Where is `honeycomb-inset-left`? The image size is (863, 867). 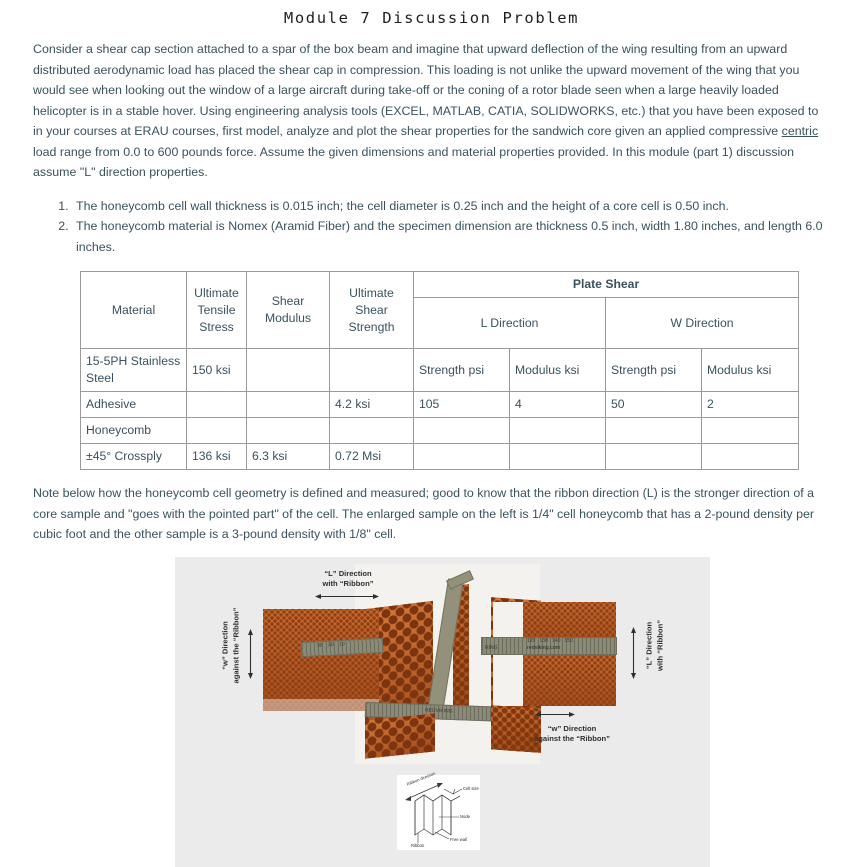
honeycomb-inset-left is located at coordinates (321, 659).